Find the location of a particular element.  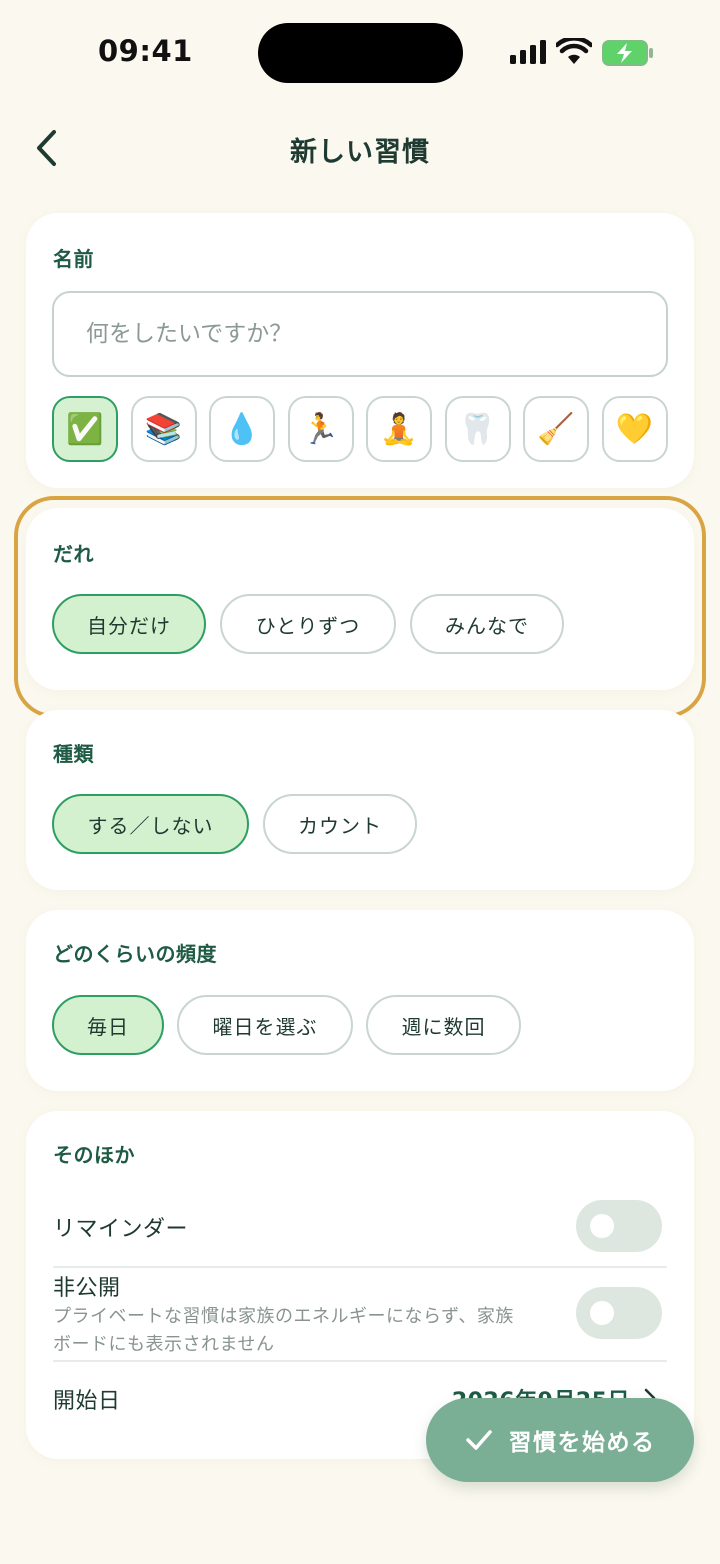

emoji-option-broom: 🧹 is located at coordinates (556, 429).